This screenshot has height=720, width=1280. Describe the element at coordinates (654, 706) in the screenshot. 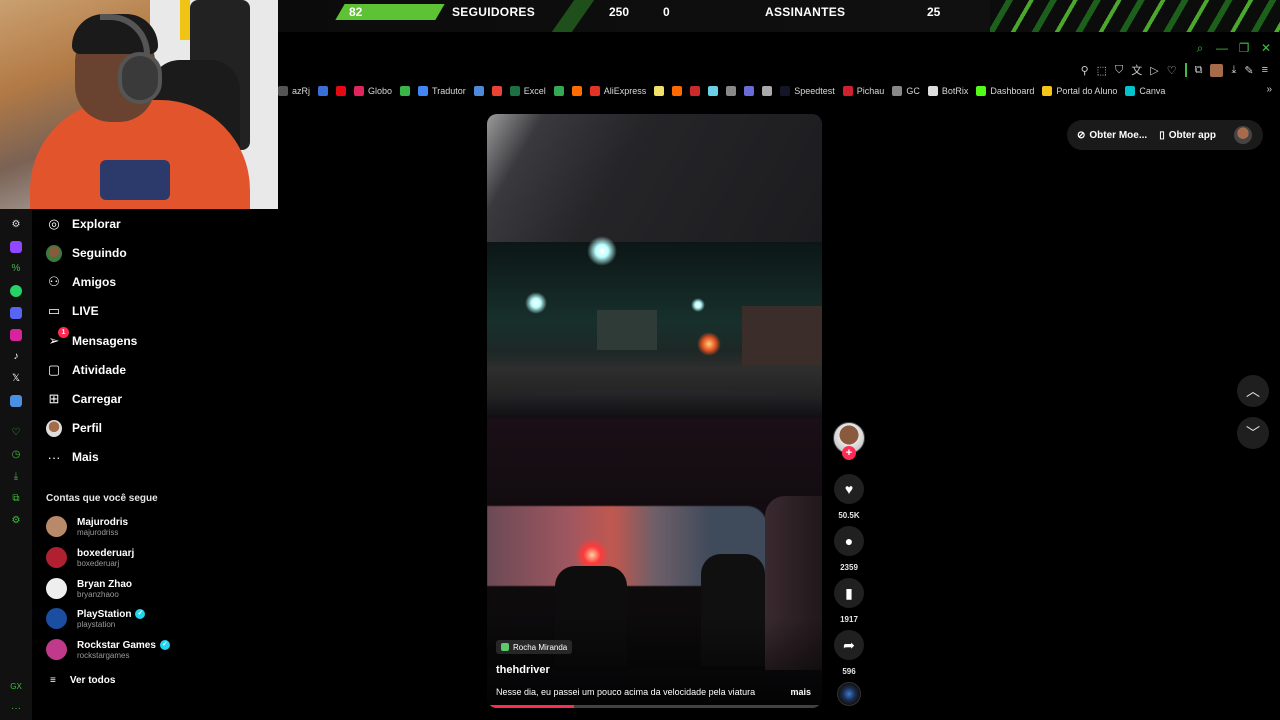

I see `video-progress-bar` at that location.